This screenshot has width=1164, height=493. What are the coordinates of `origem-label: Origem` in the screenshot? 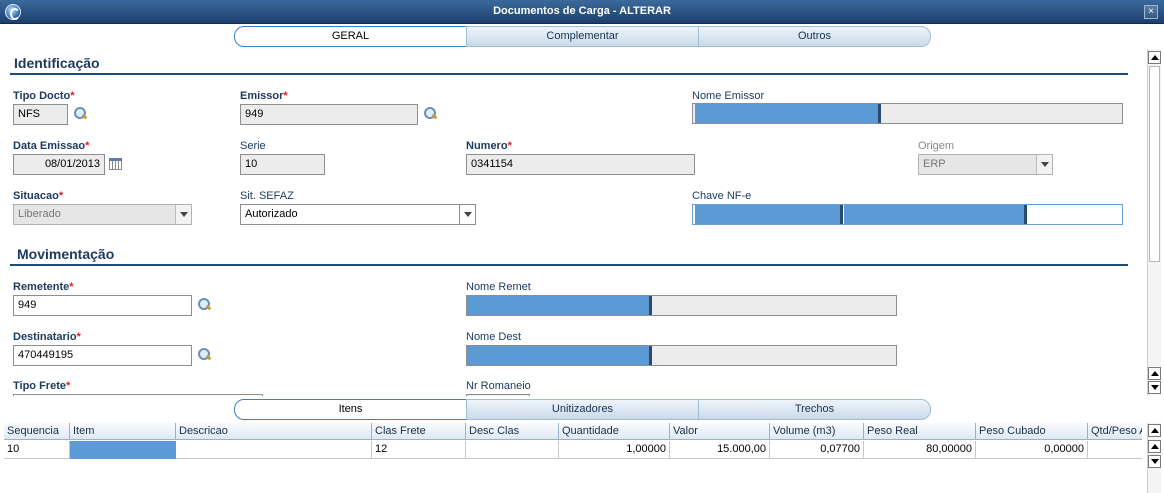 It's located at (936, 146).